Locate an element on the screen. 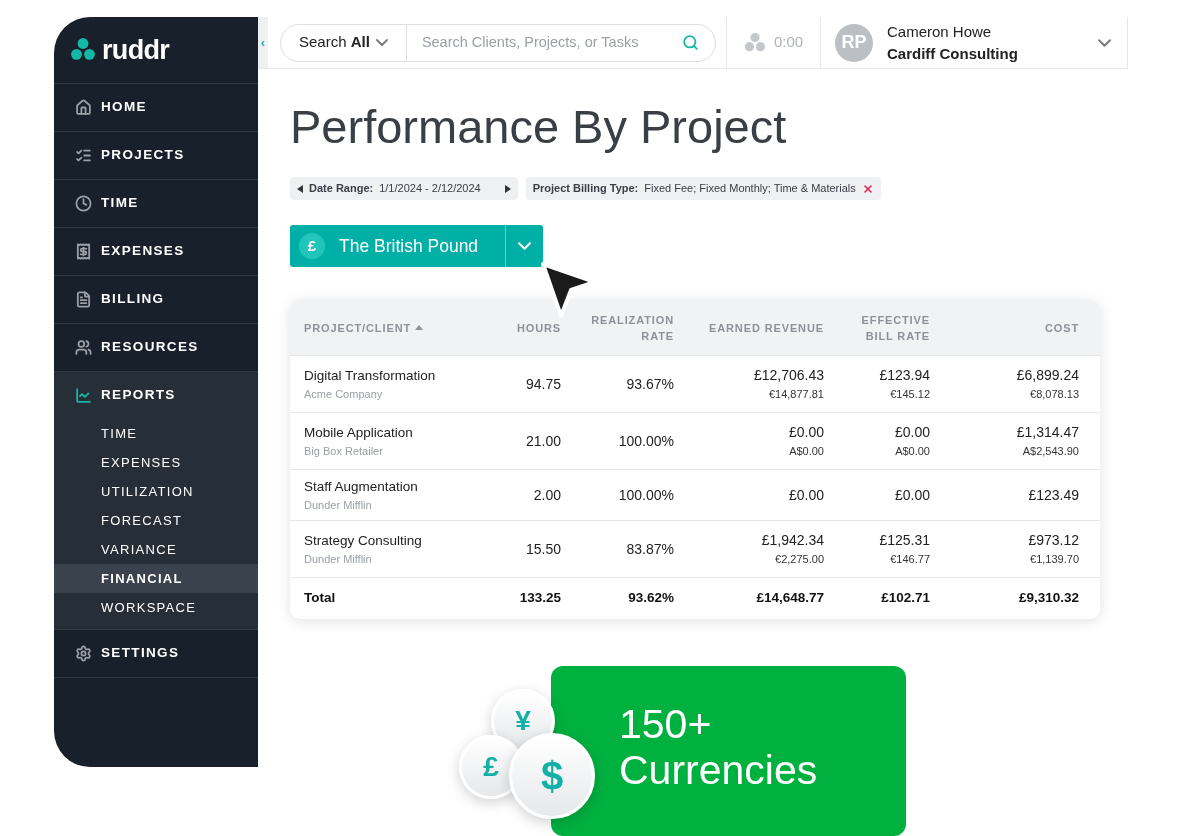 Image resolution: width=1192 pixels, height=836 pixels. nav-item: HOME is located at coordinates (156, 107).